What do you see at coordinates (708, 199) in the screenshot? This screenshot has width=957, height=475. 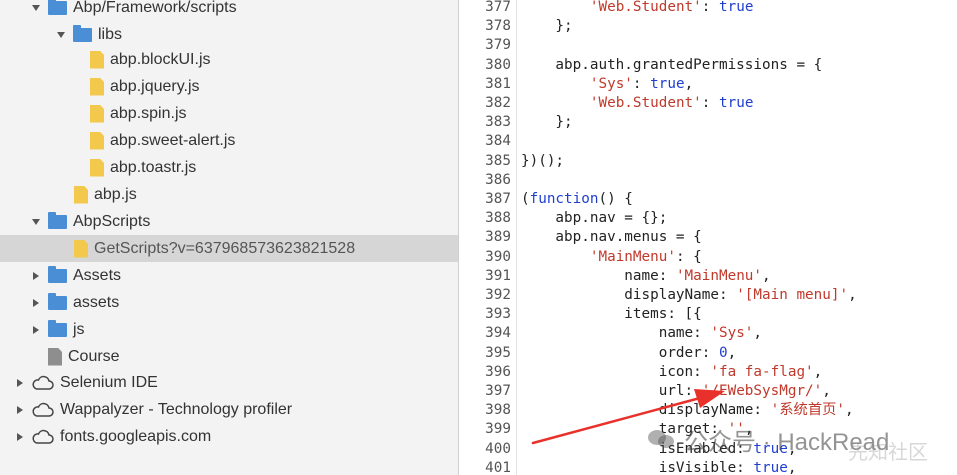 I see `code-line: 387 (function() {` at bounding box center [708, 199].